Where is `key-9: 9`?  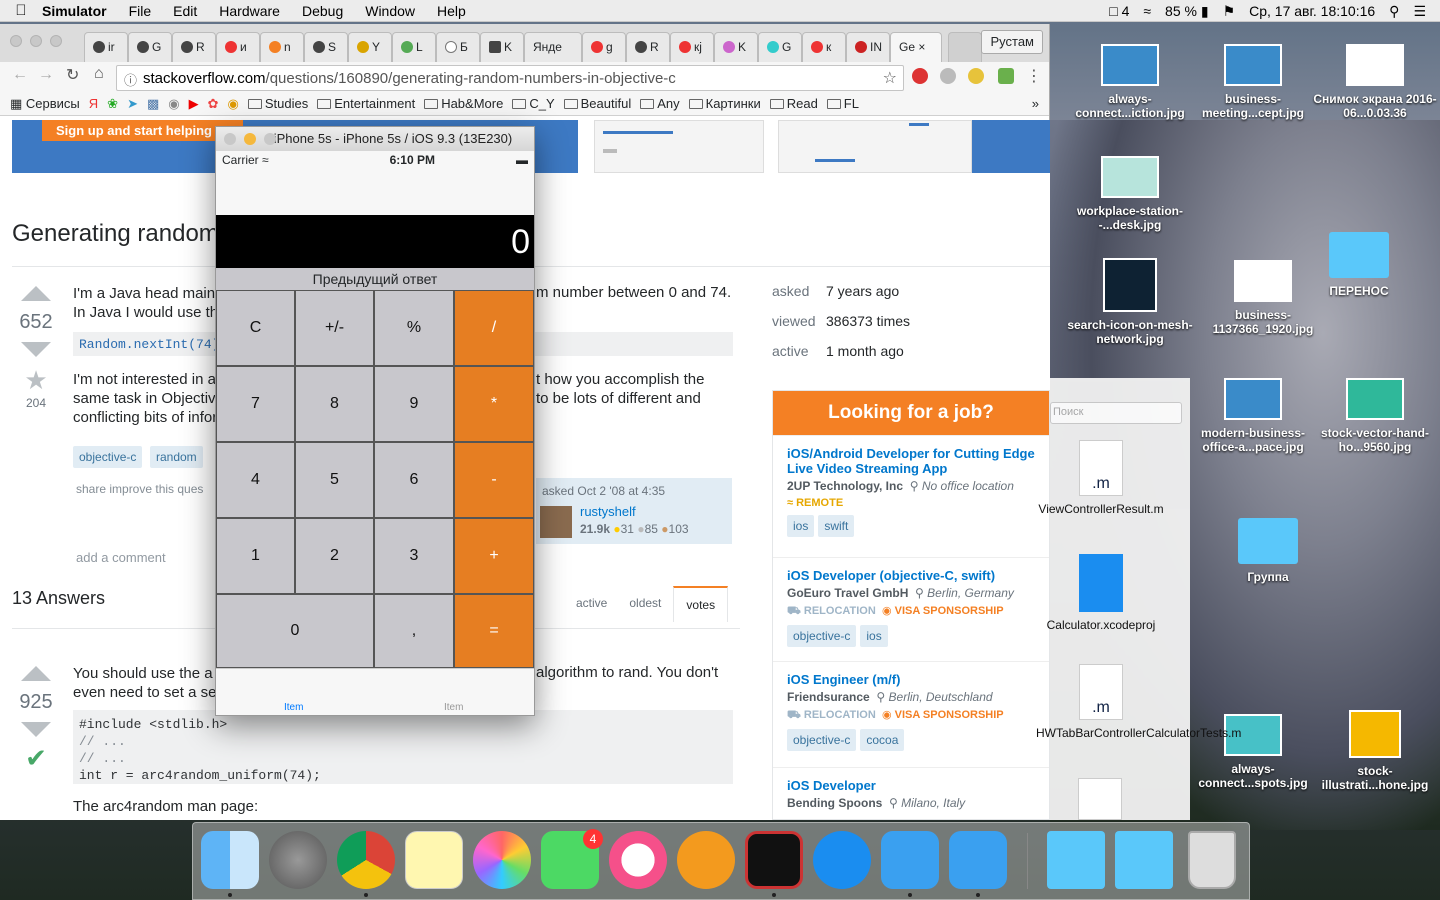 key-9: 9 is located at coordinates (414, 404).